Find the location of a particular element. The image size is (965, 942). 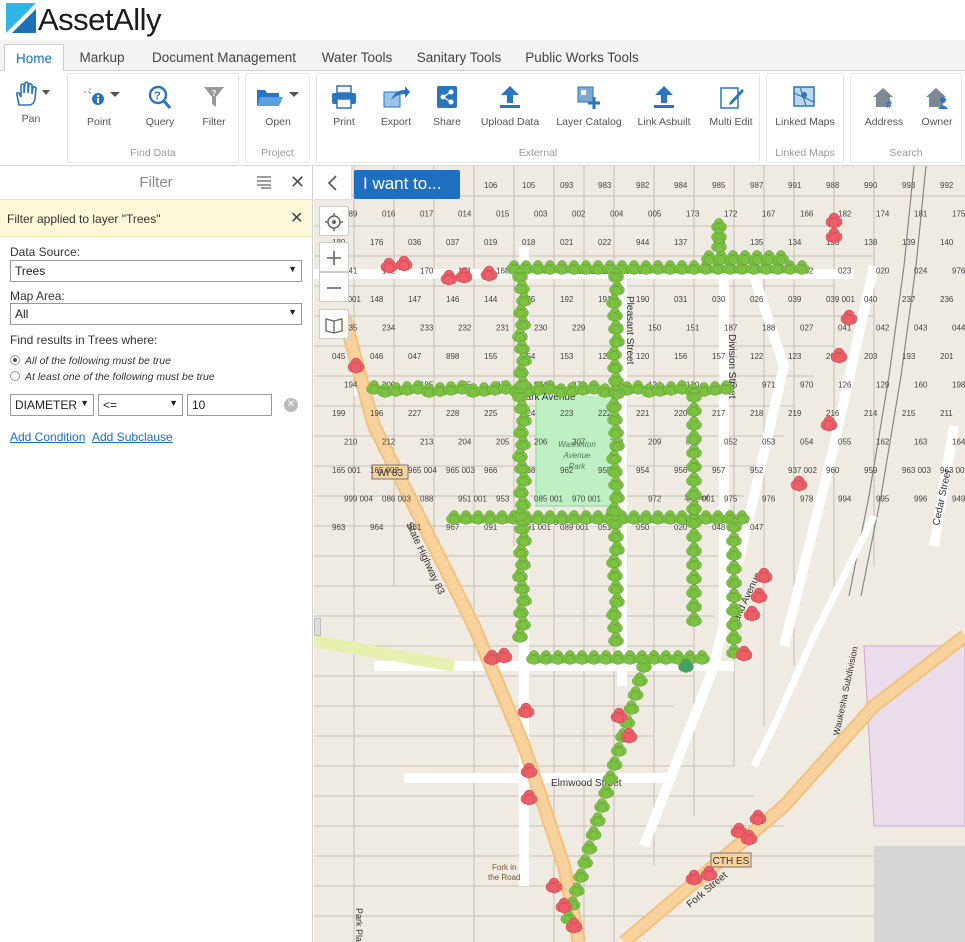

condition-value-input: 10 is located at coordinates (229, 405).